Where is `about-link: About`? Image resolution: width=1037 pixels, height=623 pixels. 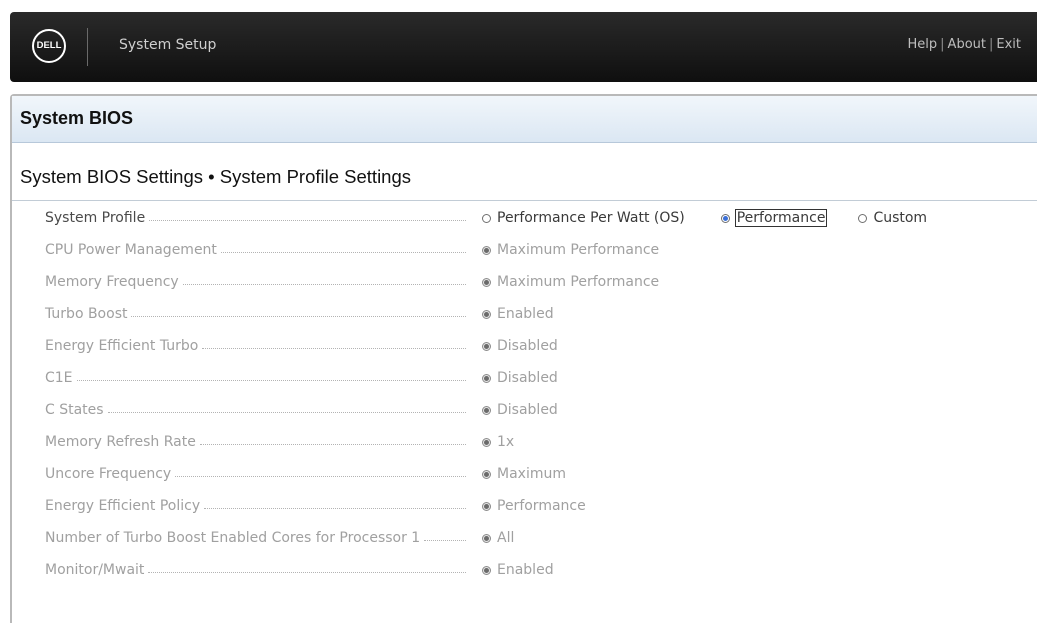
about-link: About is located at coordinates (967, 44).